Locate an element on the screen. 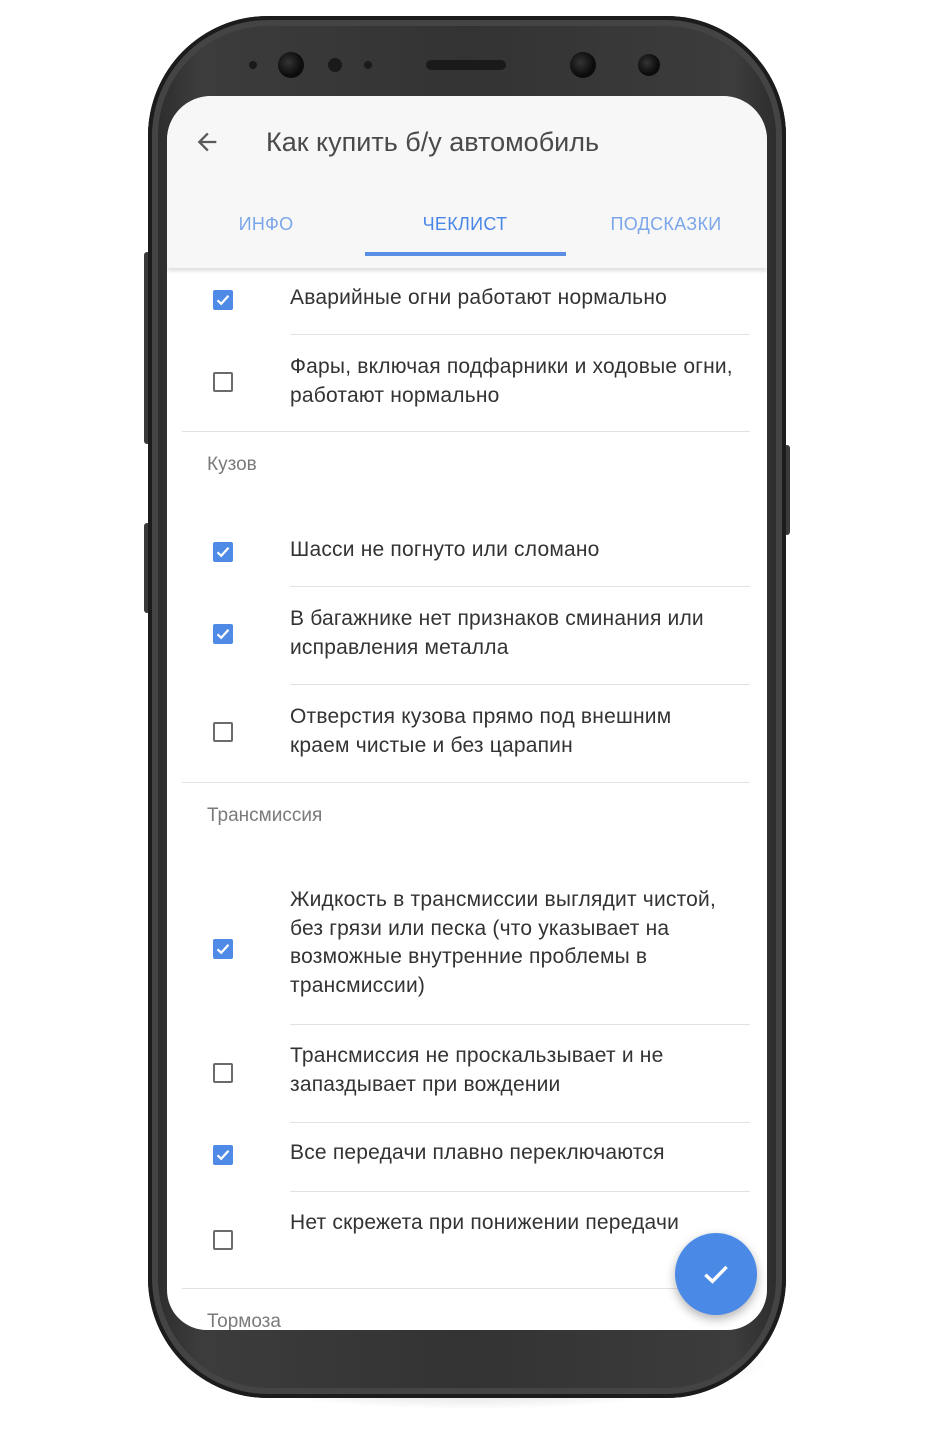  tab-bar: ИНФО ЧЕКЛИСТ ПОДСКАЗКИ is located at coordinates (467, 224).